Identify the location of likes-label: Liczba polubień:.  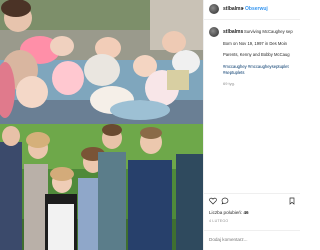
(226, 212).